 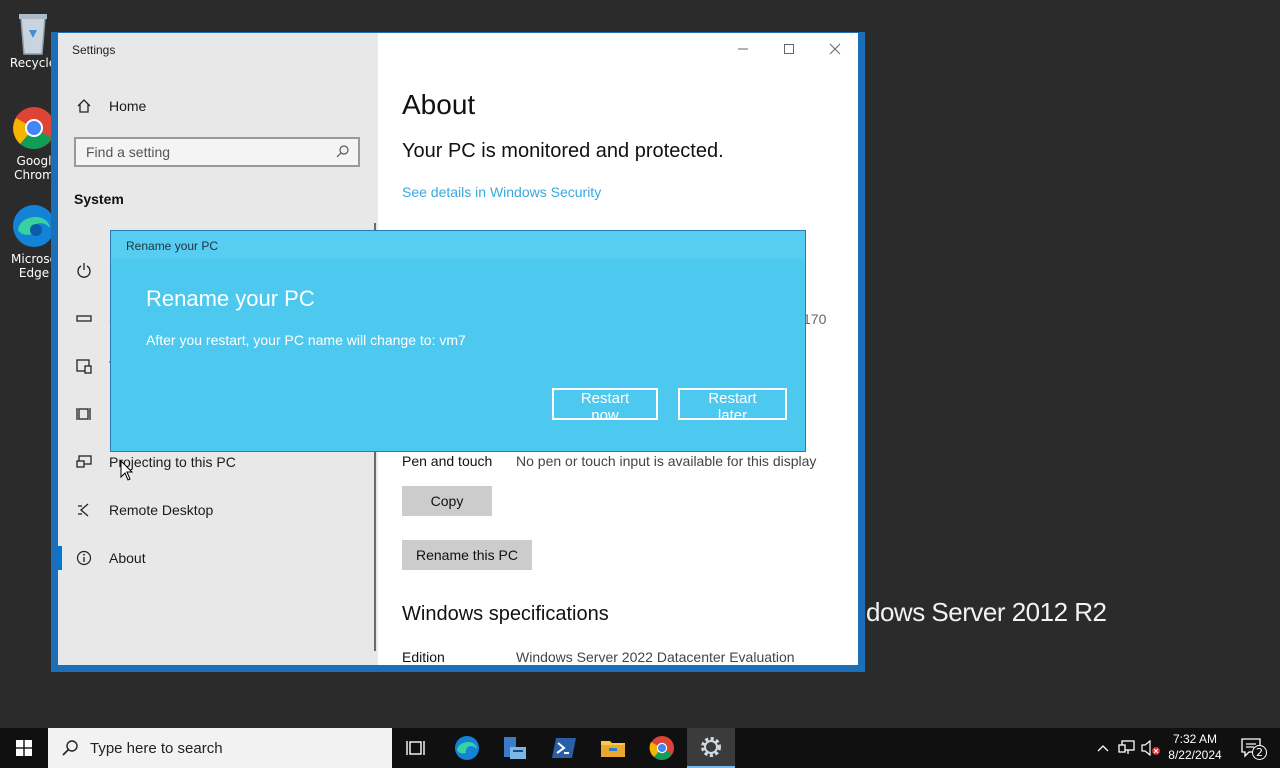 What do you see at coordinates (84, 462) in the screenshot?
I see `projecting-icon` at bounding box center [84, 462].